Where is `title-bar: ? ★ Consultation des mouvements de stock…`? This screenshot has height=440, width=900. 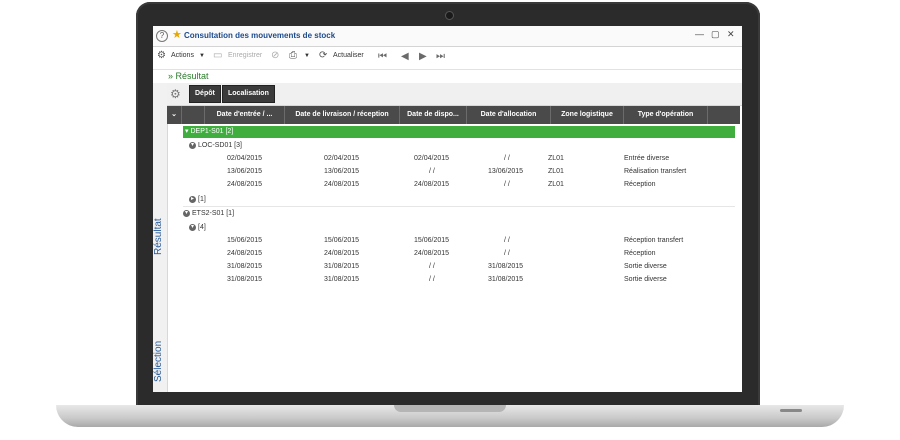 title-bar: ? ★ Consultation des mouvements de stock… is located at coordinates (447, 36).